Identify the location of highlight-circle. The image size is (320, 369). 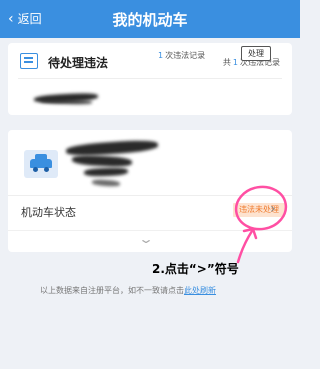
(261, 208).